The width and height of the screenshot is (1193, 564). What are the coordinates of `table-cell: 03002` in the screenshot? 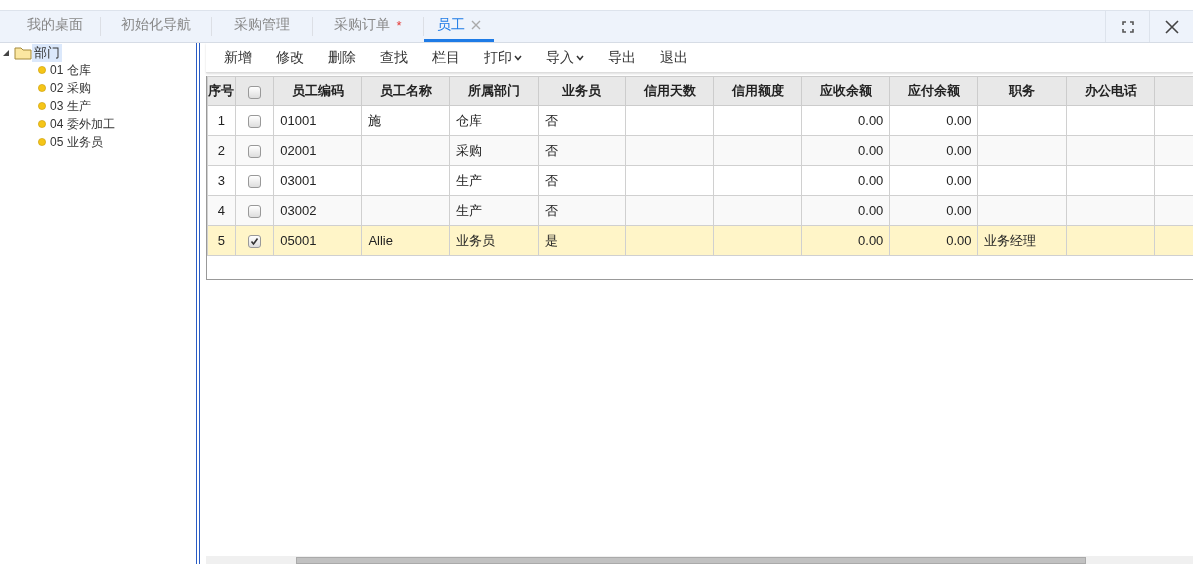 It's located at (317, 210).